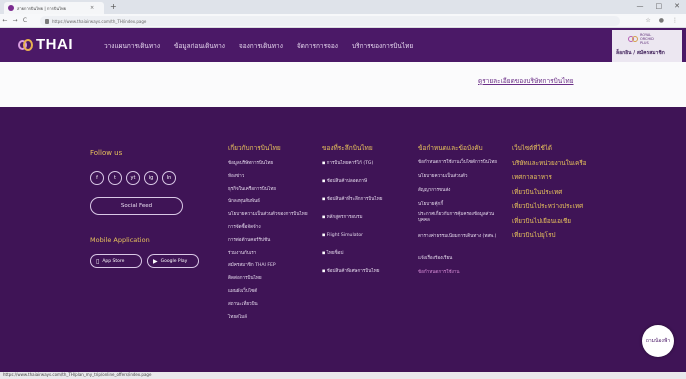 This screenshot has height=379, width=686. What do you see at coordinates (25, 20) in the screenshot?
I see `reload-icon: C` at bounding box center [25, 20].